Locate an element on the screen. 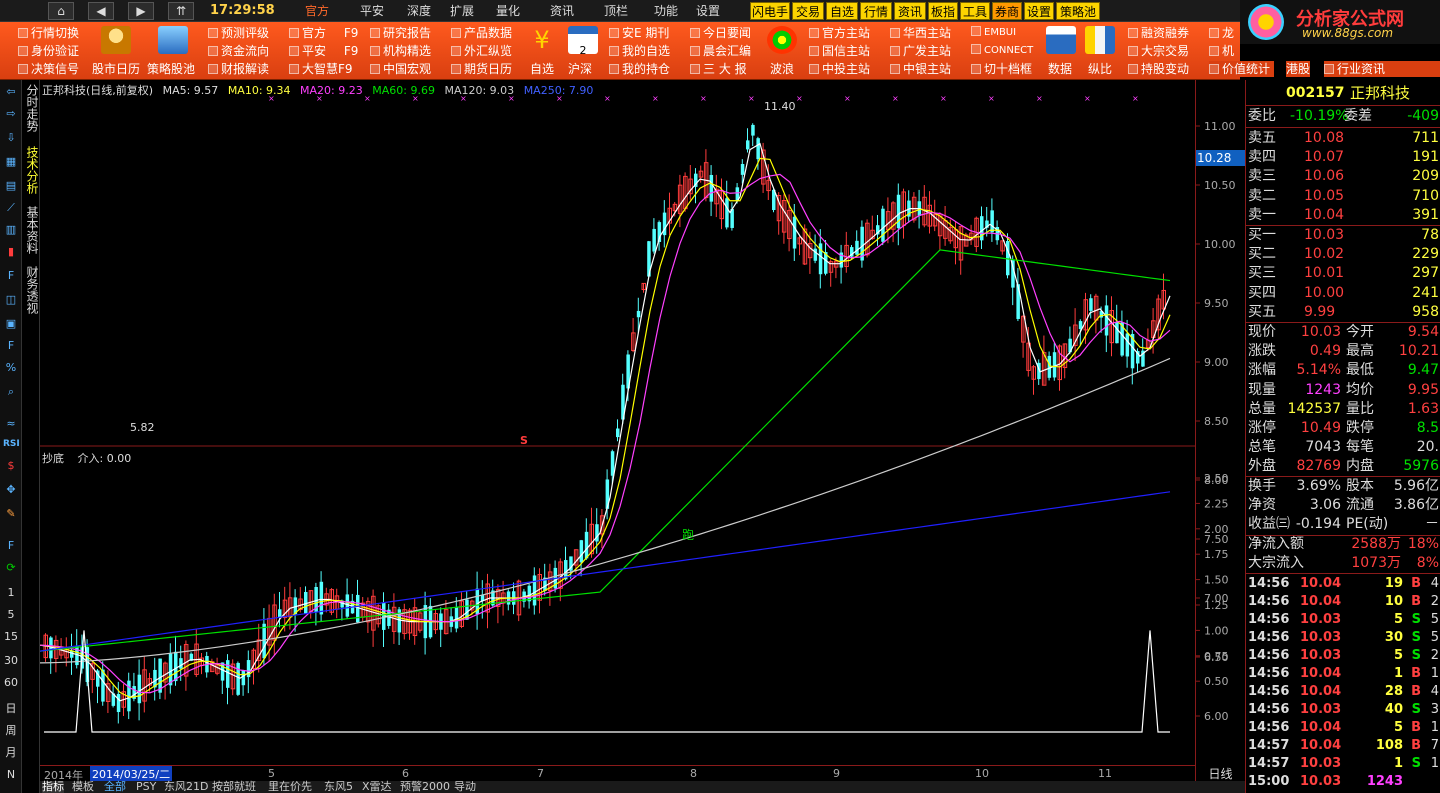 The image size is (1440, 793). quick-jiaoyi: 交易 is located at coordinates (808, 11).